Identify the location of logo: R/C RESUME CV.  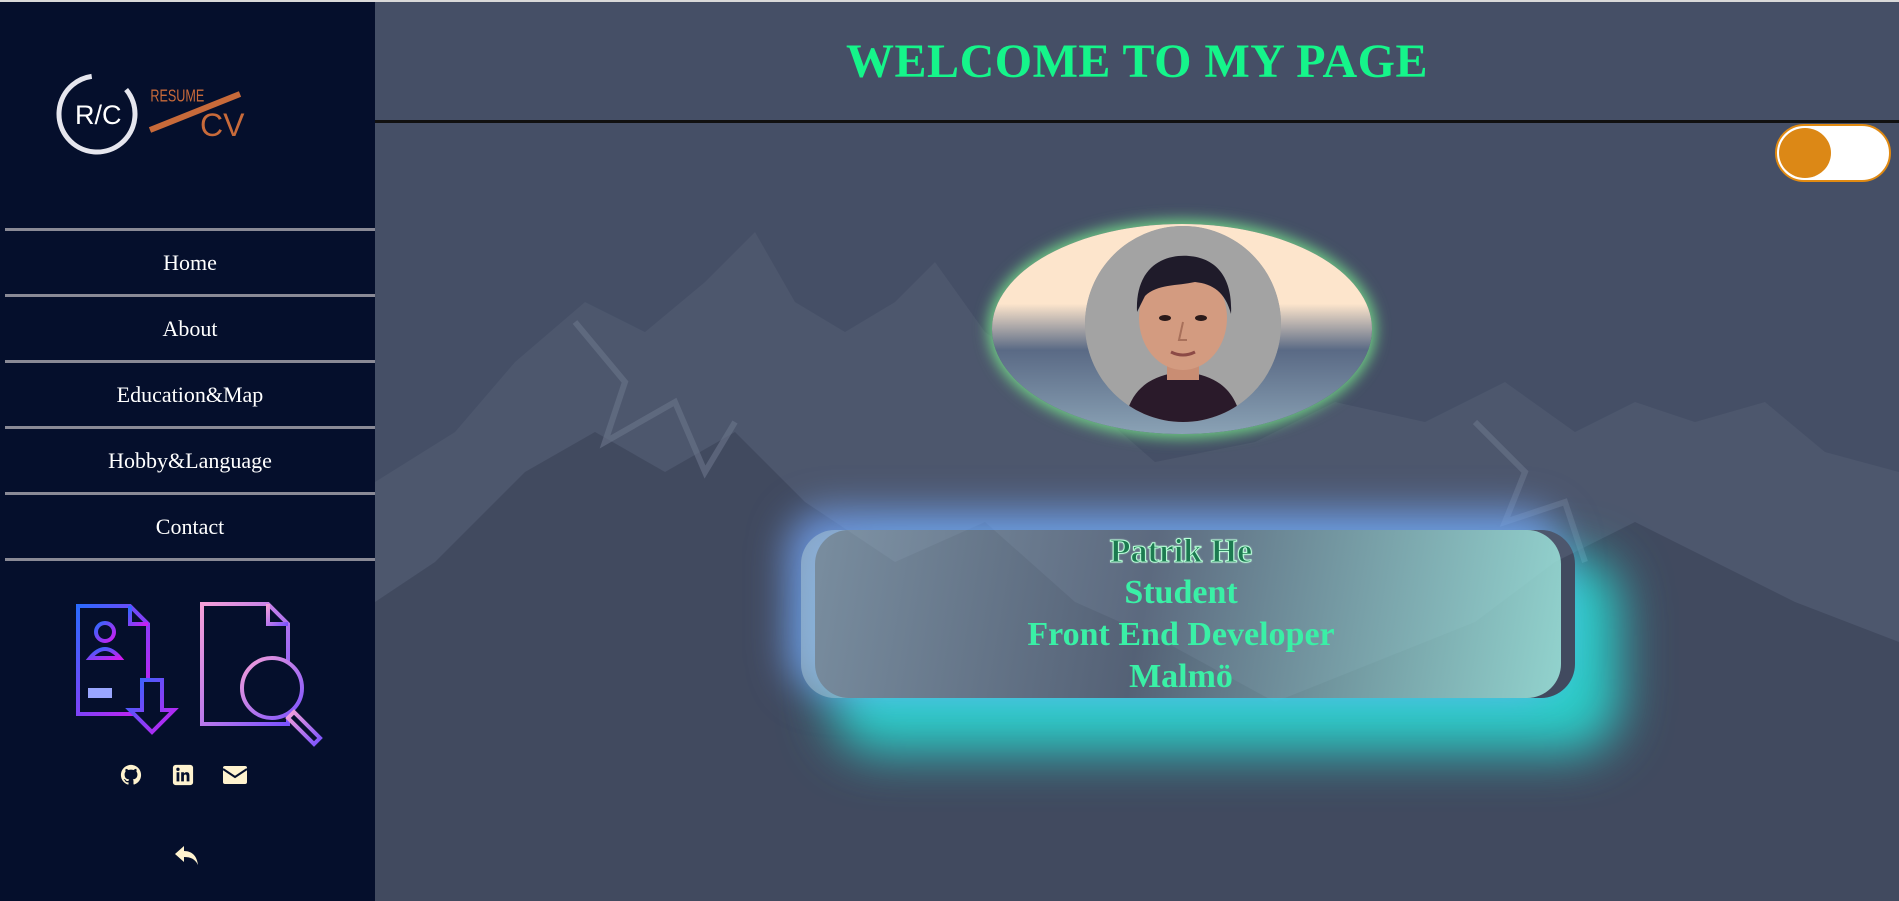
(155, 114).